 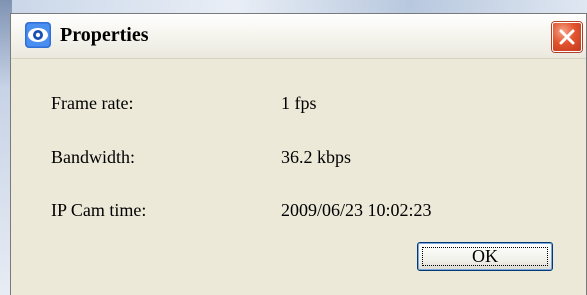 I want to click on close-icon, so click(x=567, y=37).